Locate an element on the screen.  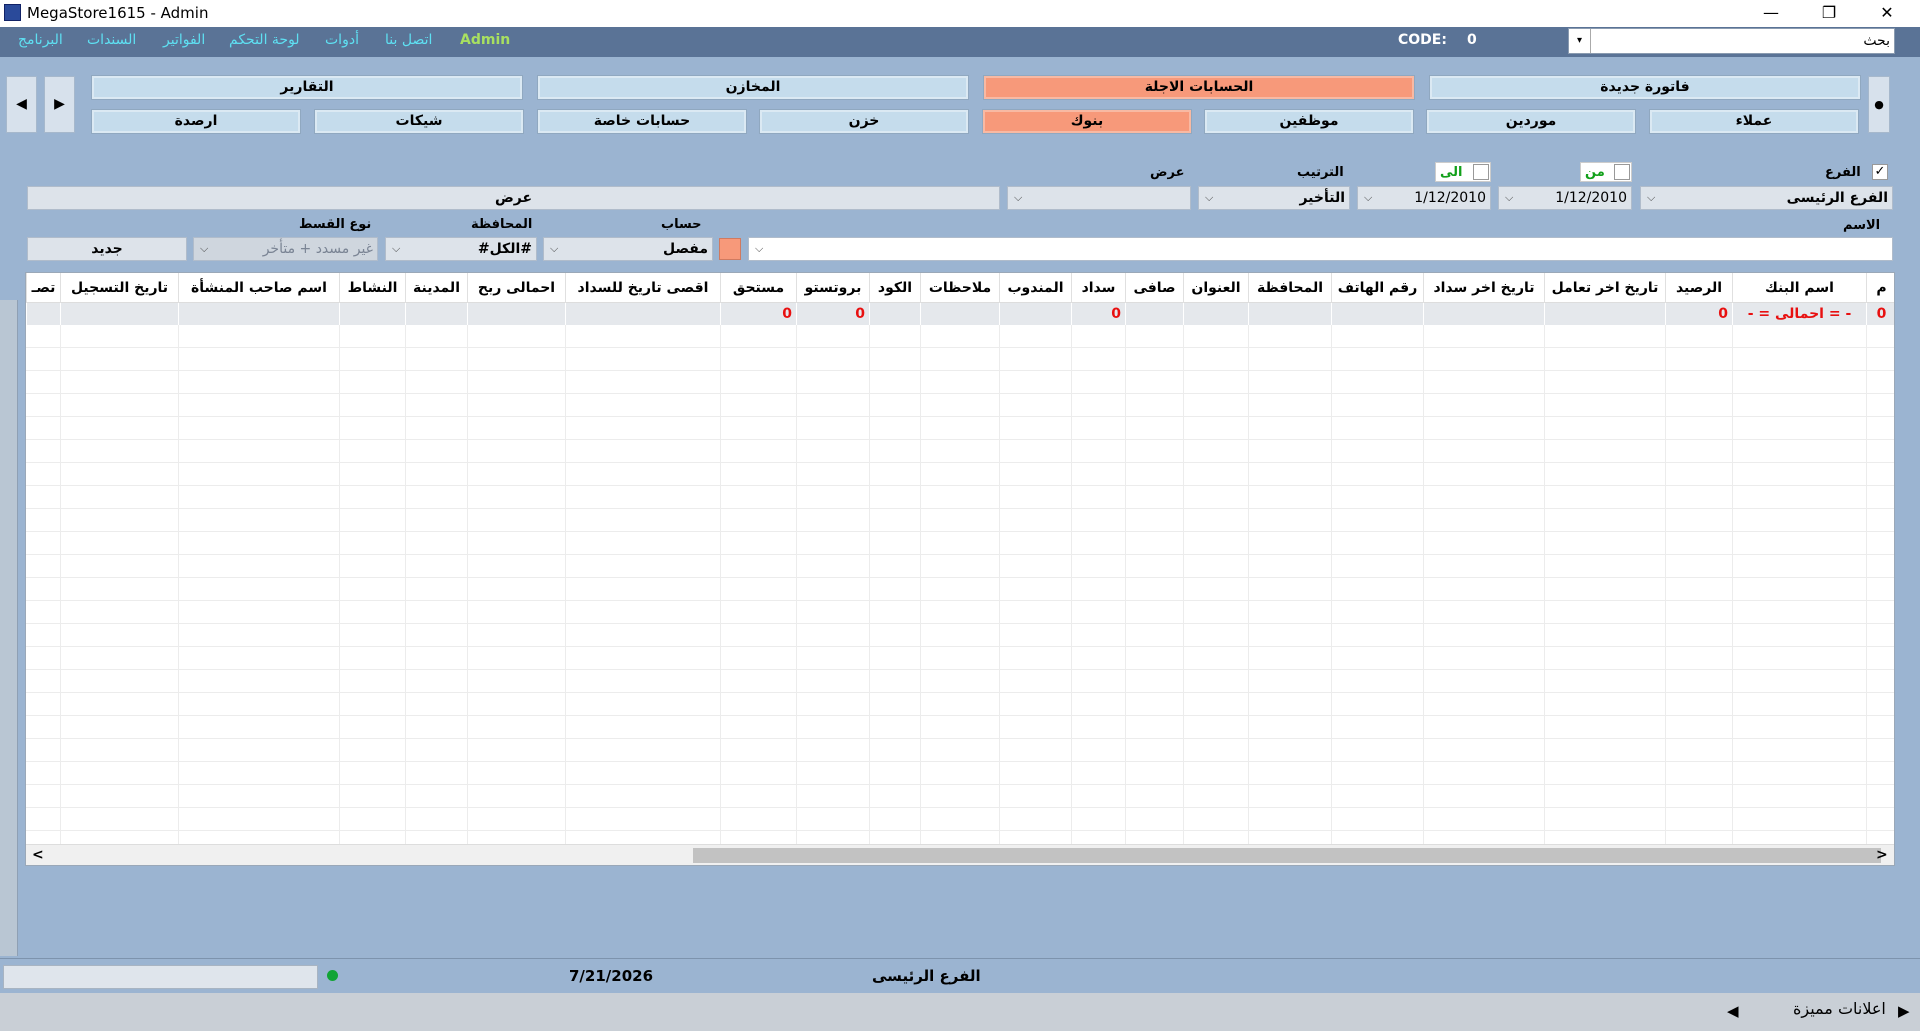
code-value: 0 is located at coordinates (1472, 40).